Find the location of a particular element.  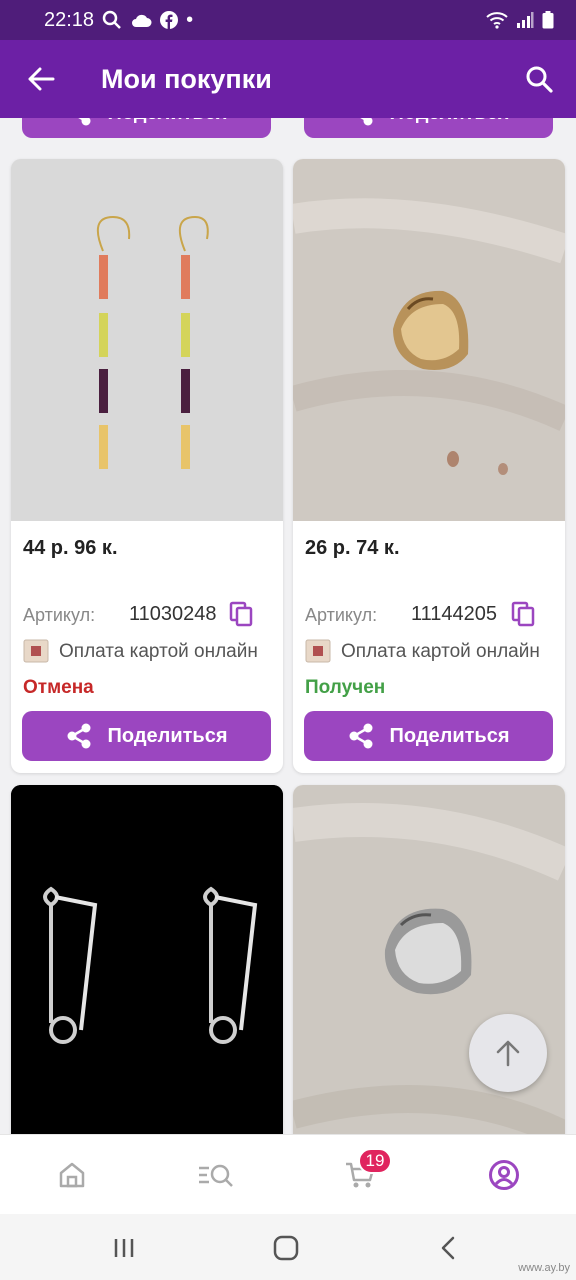

clock: 22:18 is located at coordinates (69, 19).